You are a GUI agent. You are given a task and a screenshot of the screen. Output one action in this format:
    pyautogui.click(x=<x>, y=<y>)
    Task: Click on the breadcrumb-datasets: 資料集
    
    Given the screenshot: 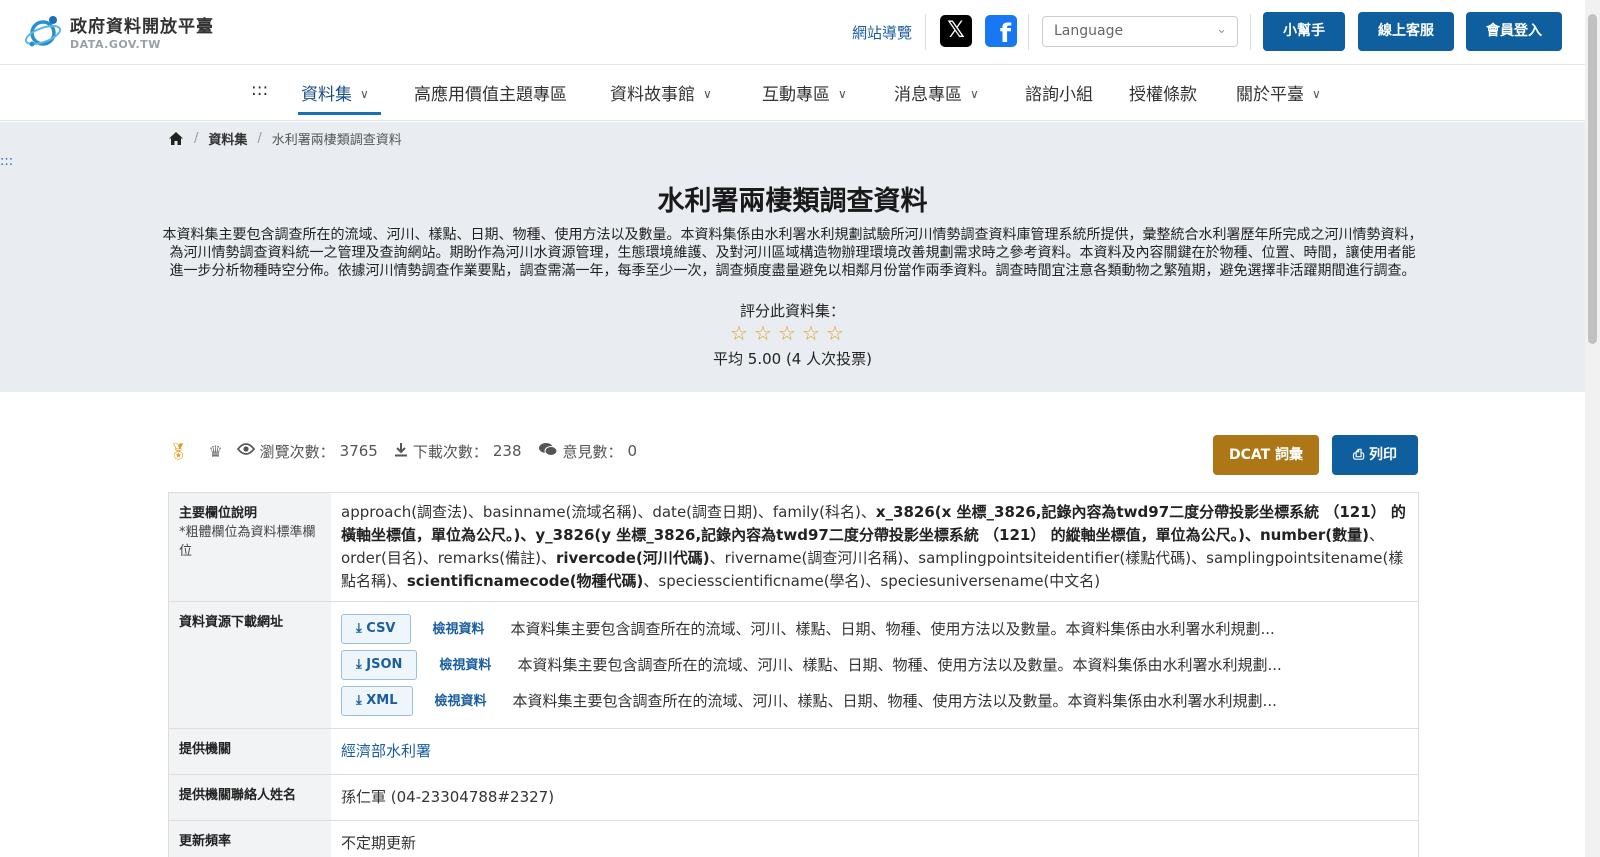 What is the action you would take?
    pyautogui.click(x=227, y=138)
    